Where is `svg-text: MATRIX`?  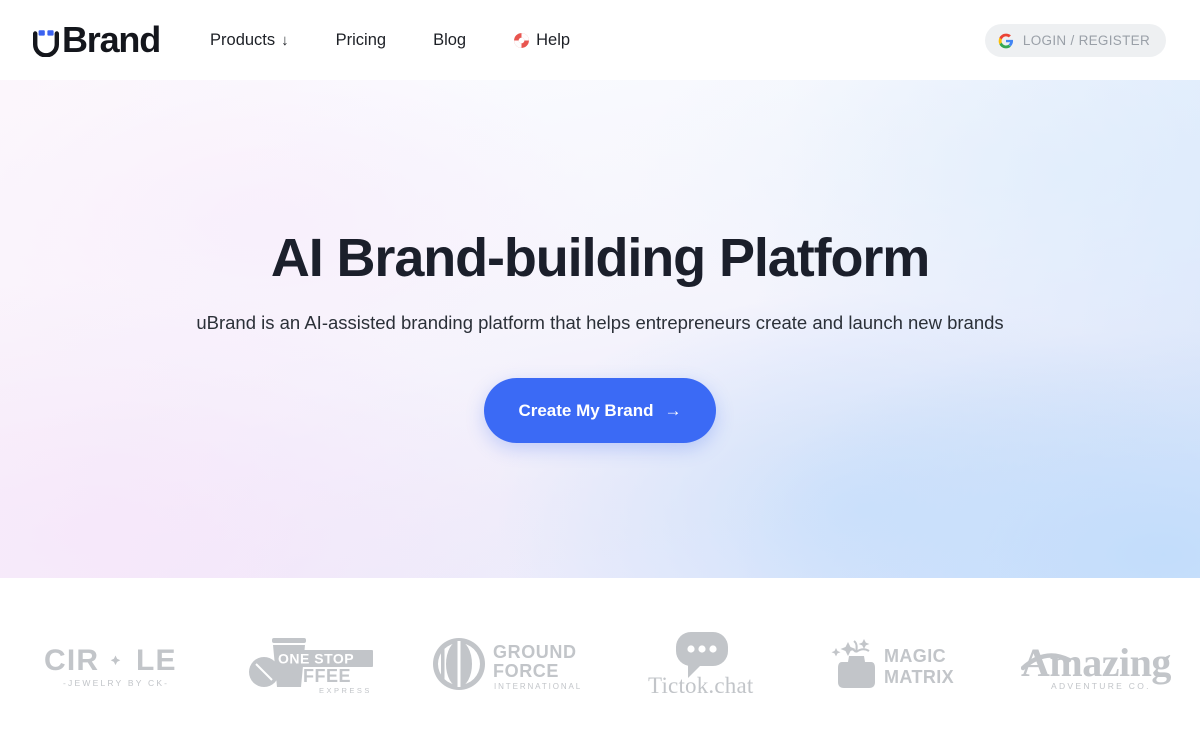 svg-text: MATRIX is located at coordinates (919, 677).